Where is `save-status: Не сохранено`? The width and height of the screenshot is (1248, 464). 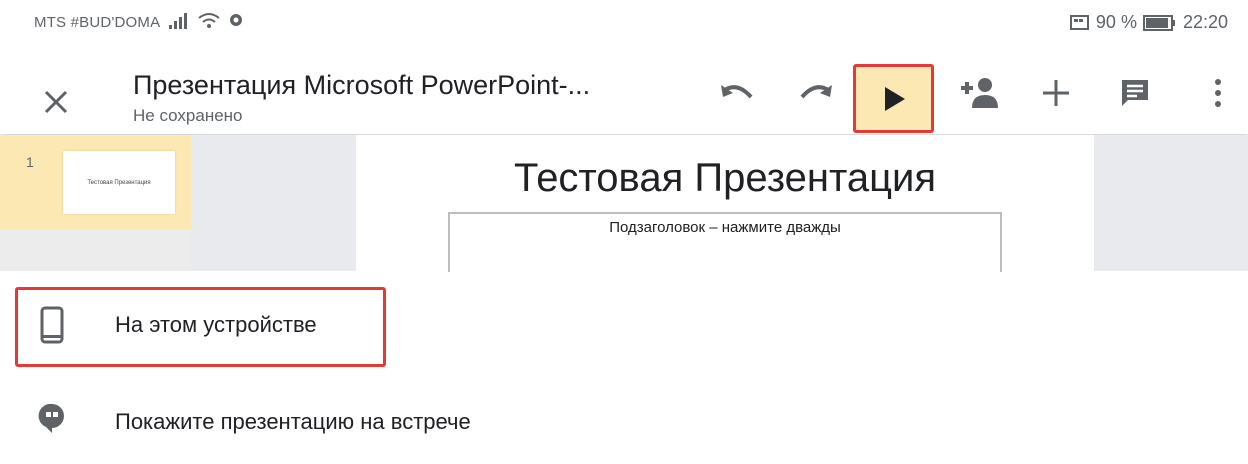
save-status: Не сохранено is located at coordinates (188, 115).